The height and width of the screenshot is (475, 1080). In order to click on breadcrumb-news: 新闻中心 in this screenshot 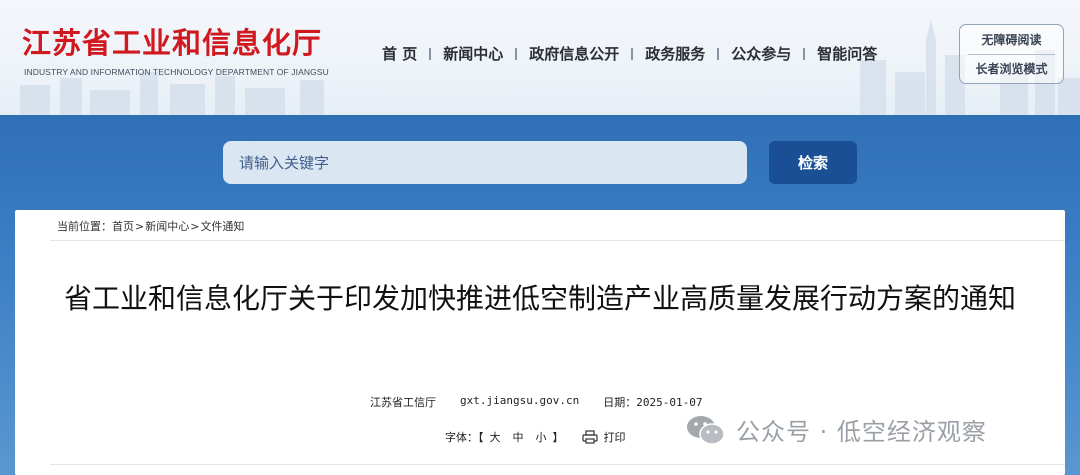, I will do `click(167, 226)`.